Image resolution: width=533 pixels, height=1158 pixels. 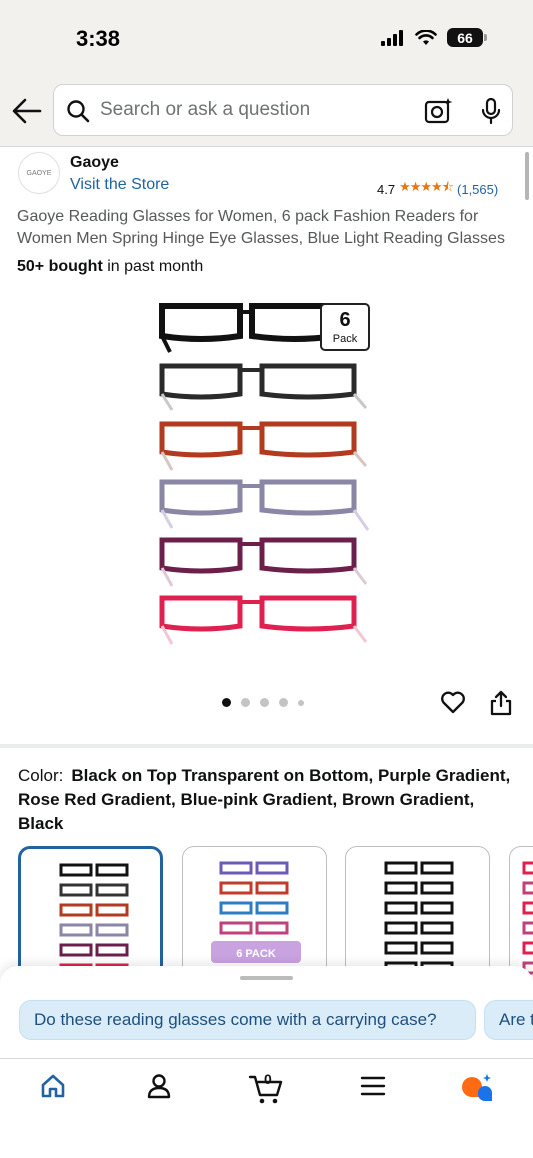 What do you see at coordinates (508, 1020) in the screenshot?
I see `question-chip: Are t` at bounding box center [508, 1020].